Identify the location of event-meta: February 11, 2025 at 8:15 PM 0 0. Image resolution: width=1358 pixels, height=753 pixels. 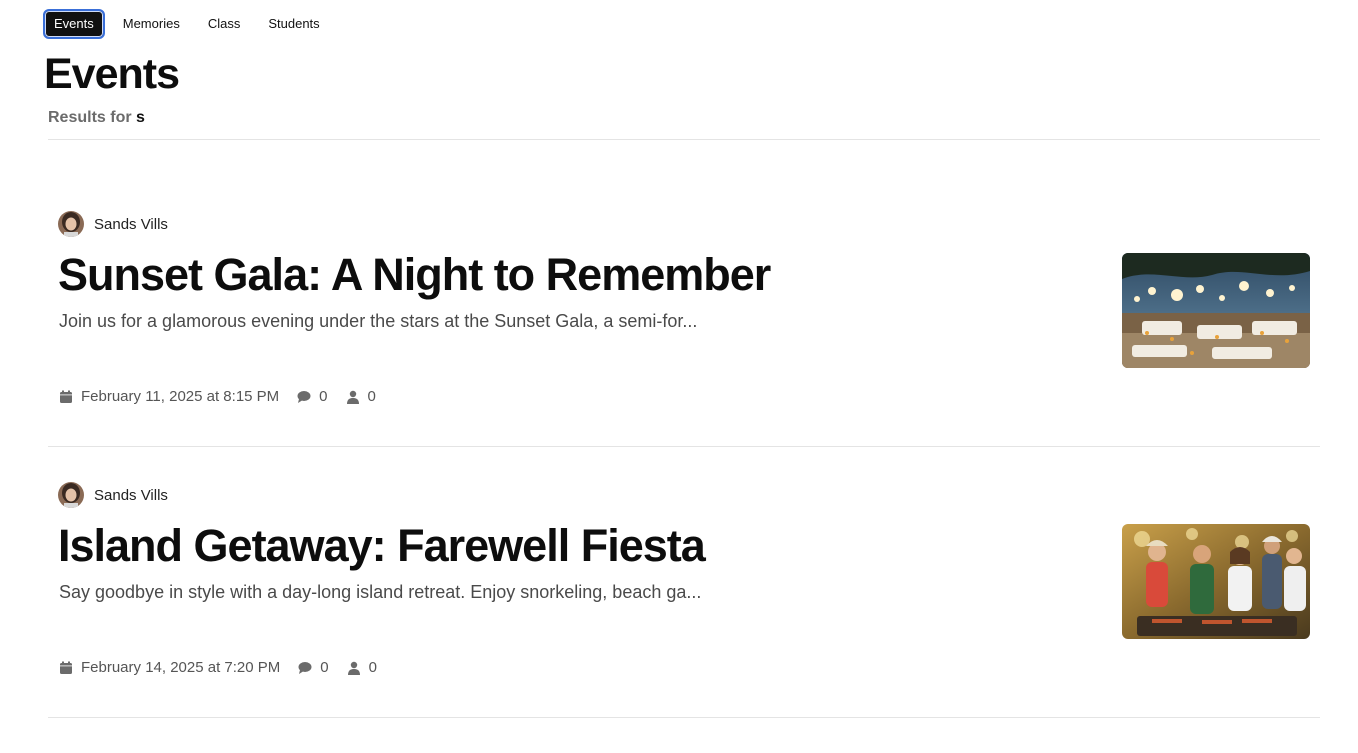
(226, 396).